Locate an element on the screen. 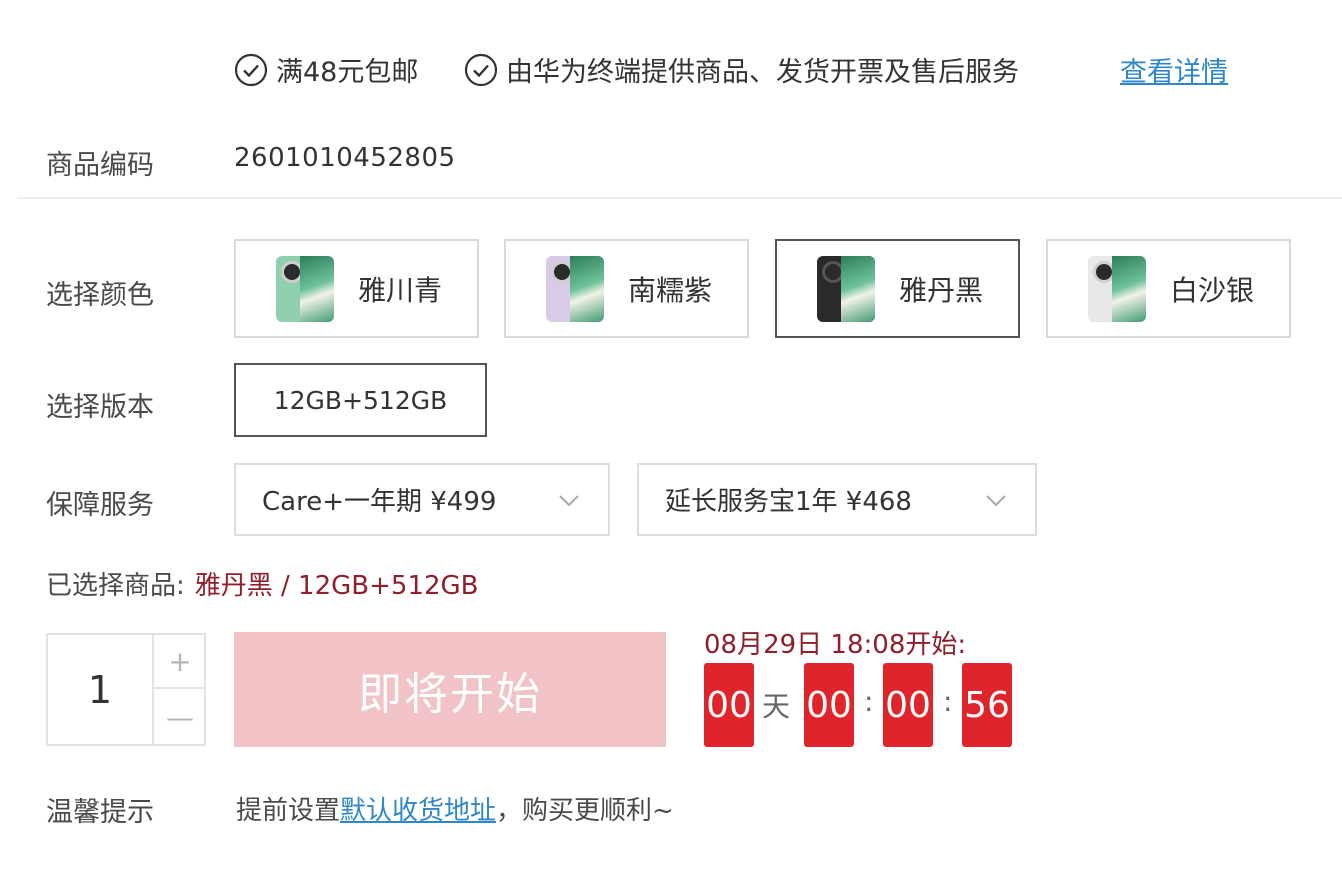 The width and height of the screenshot is (1342, 893). countdown-day-unit: 天 is located at coordinates (776, 706).